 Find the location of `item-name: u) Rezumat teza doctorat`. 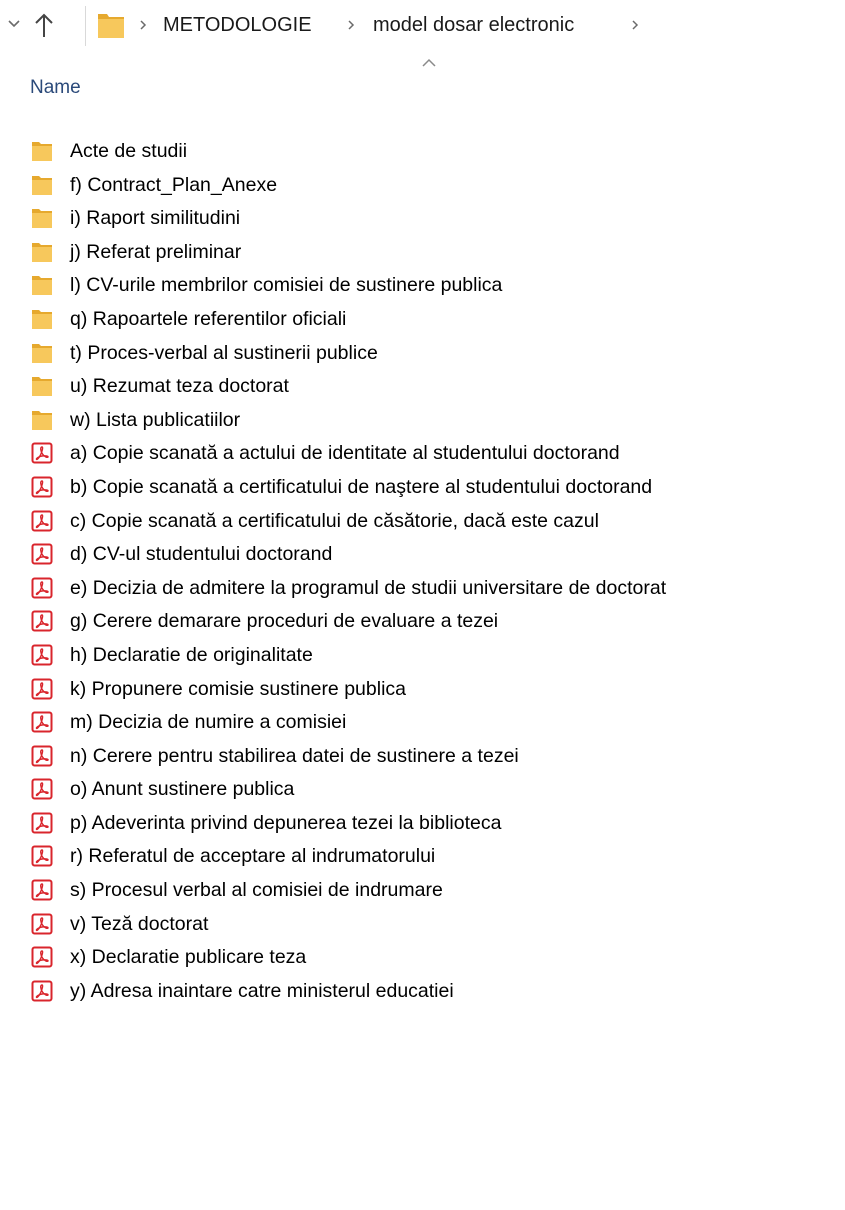

item-name: u) Rezumat teza doctorat is located at coordinates (179, 386).